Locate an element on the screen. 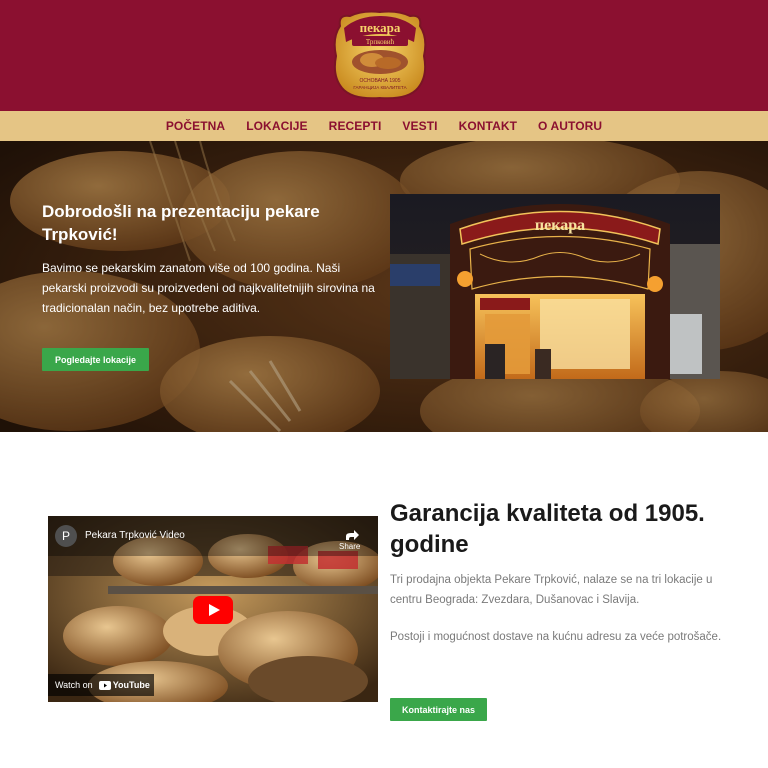 This screenshot has width=768, height=768. watch-on-youtube: Watch on YouTube is located at coordinates (101, 685).